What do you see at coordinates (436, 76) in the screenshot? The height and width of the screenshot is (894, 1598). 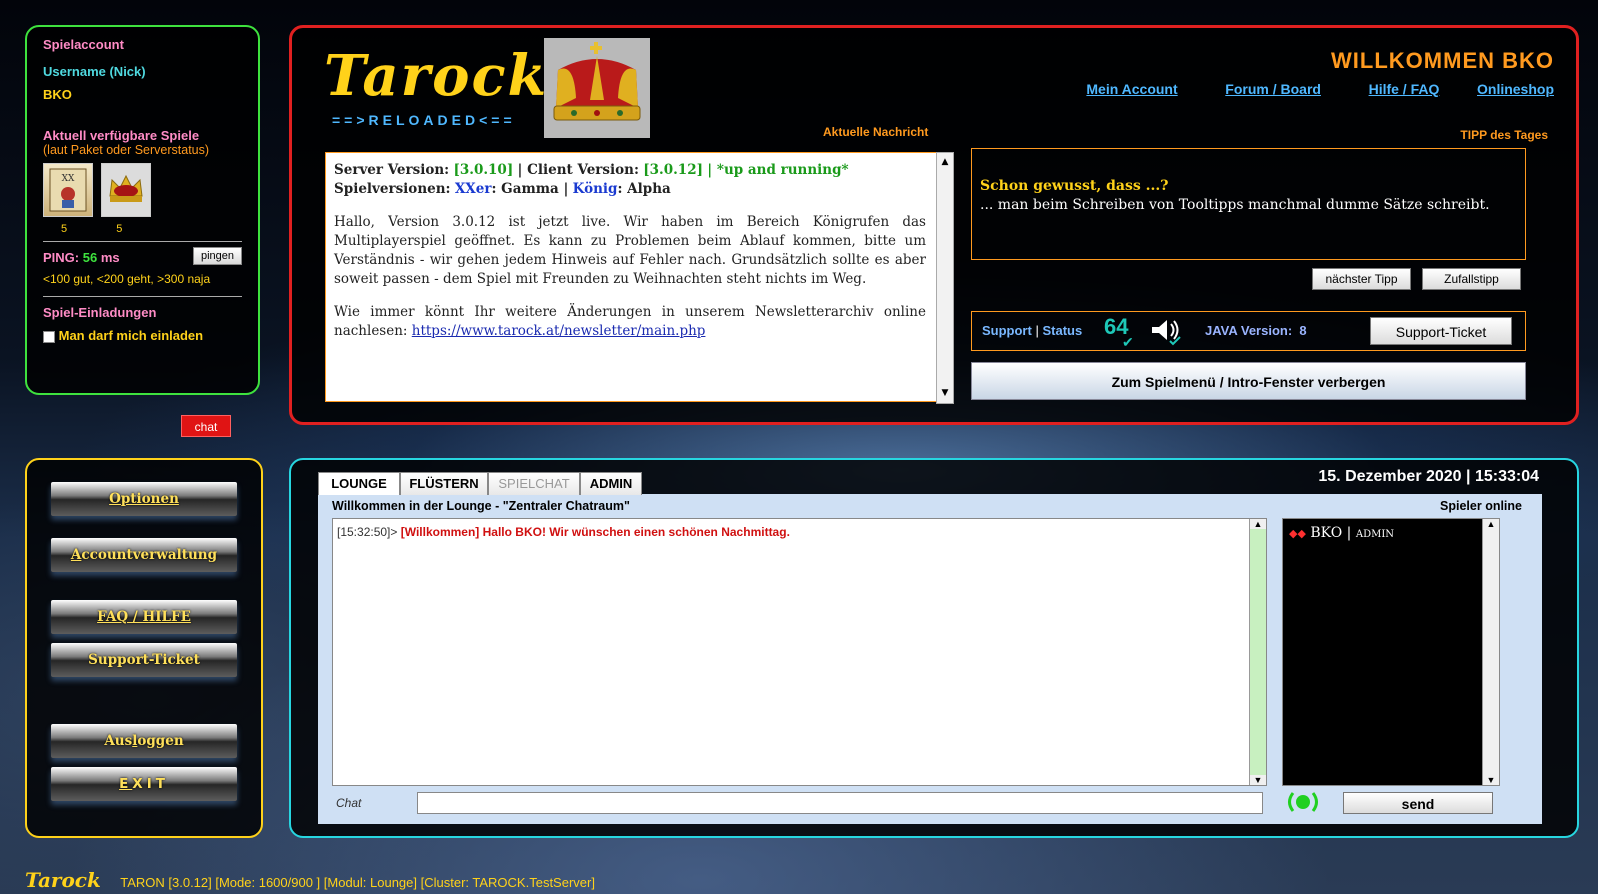 I see `tarock-logo: Tarock` at bounding box center [436, 76].